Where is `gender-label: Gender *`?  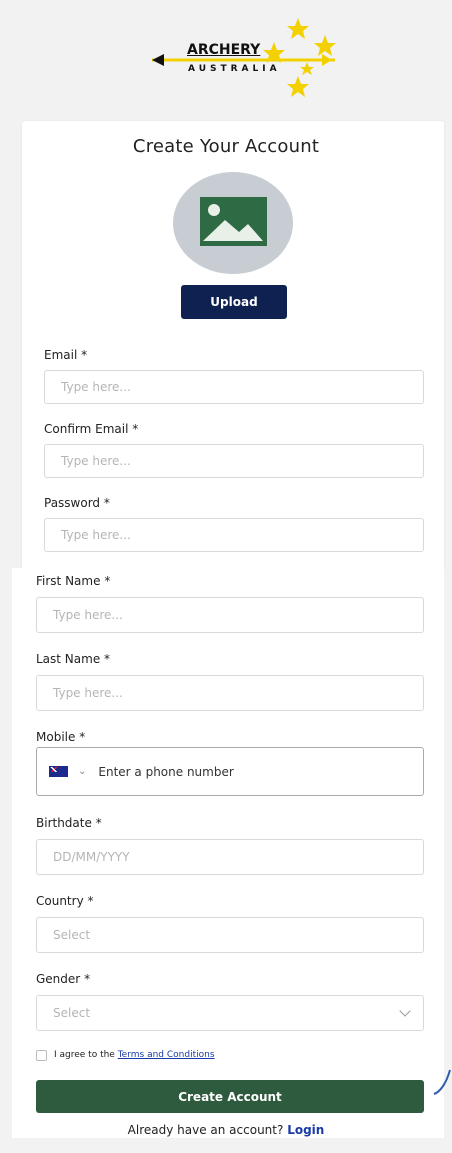
gender-label: Gender * is located at coordinates (63, 979).